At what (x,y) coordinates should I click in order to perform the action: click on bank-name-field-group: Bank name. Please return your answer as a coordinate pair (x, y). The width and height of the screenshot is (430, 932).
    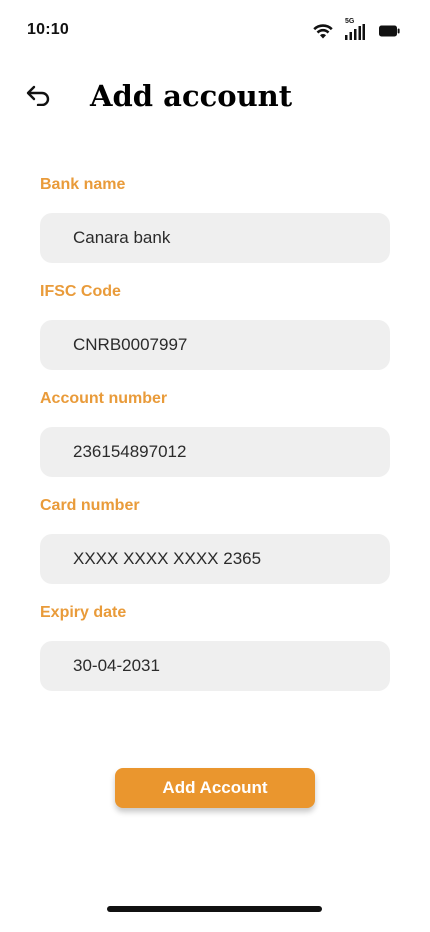
    Looking at the image, I should click on (215, 227).